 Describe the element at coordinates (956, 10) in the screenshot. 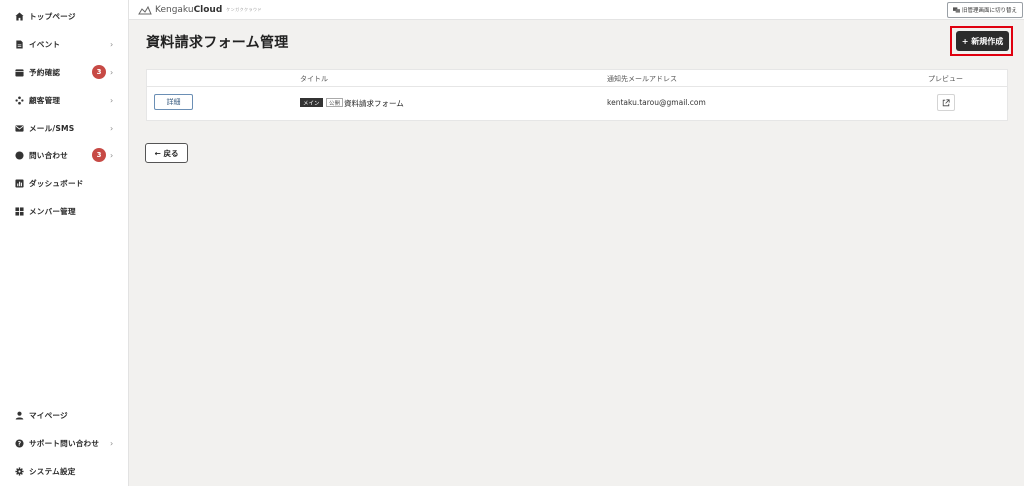

I see `switch-icon` at that location.